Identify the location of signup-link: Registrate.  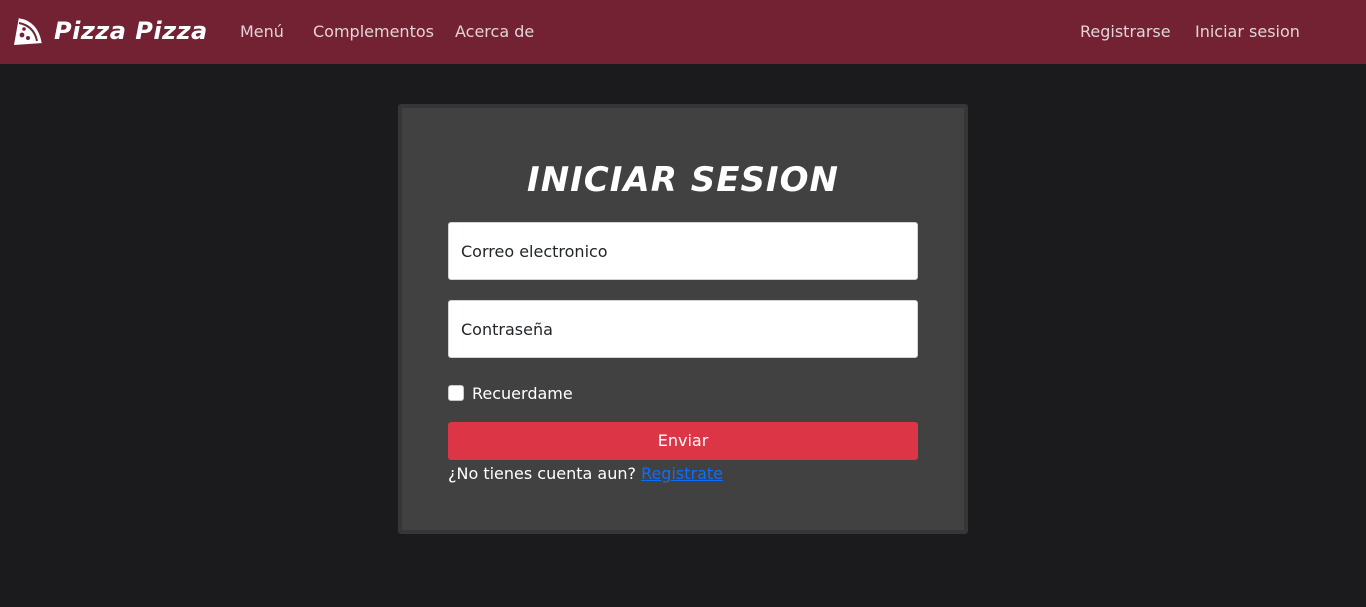
(682, 473).